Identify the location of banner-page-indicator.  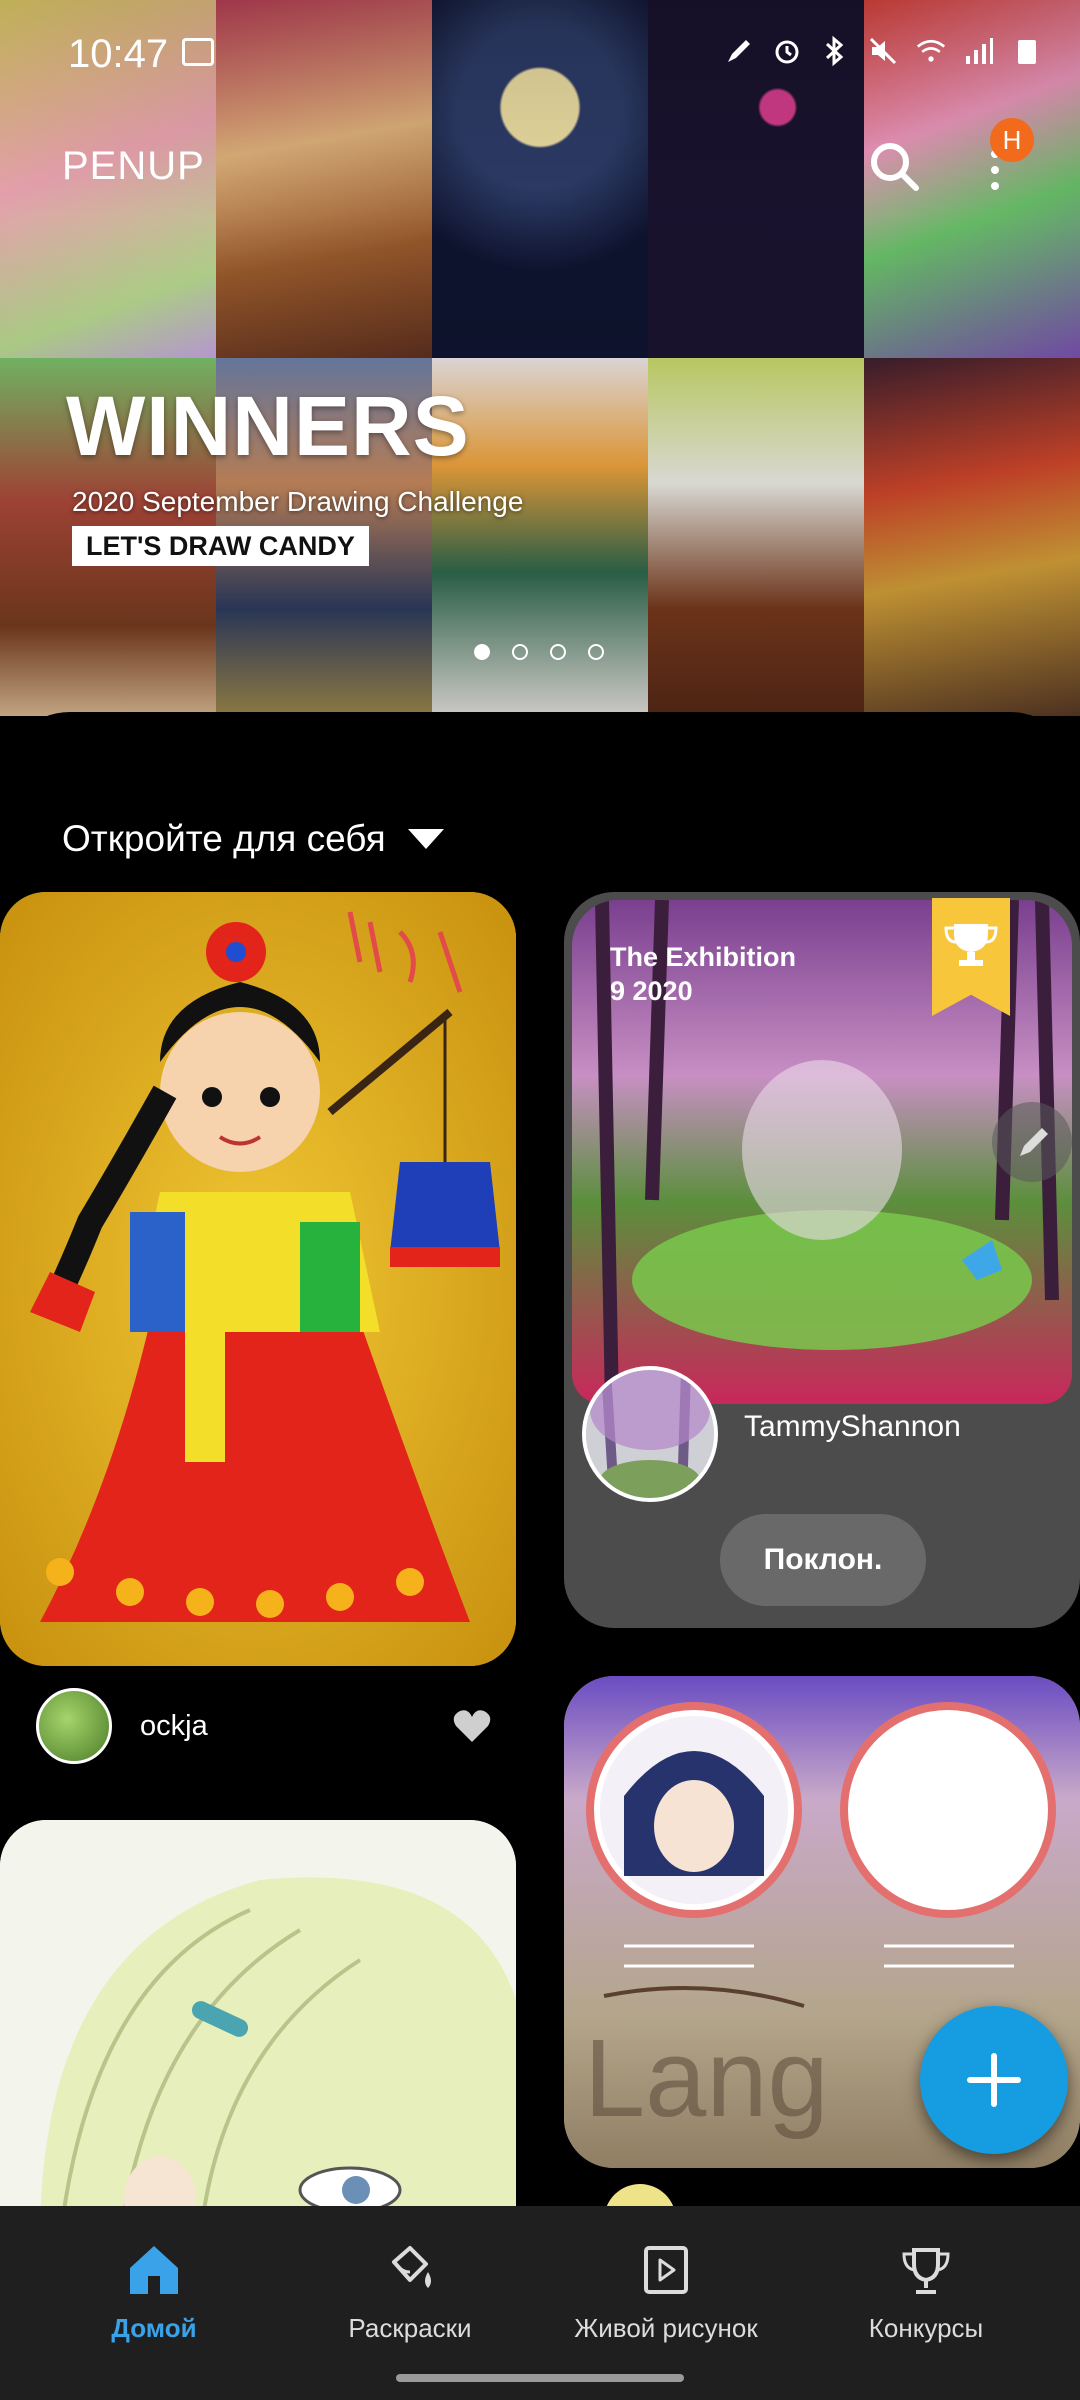
(539, 652).